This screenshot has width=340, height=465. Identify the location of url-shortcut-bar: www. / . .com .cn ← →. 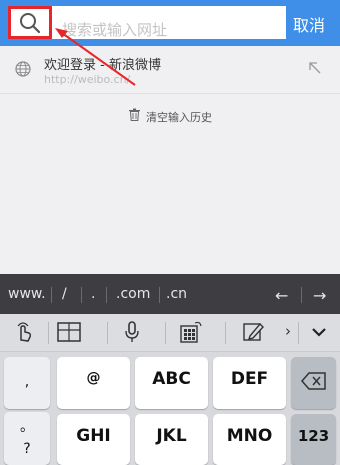
(170, 294).